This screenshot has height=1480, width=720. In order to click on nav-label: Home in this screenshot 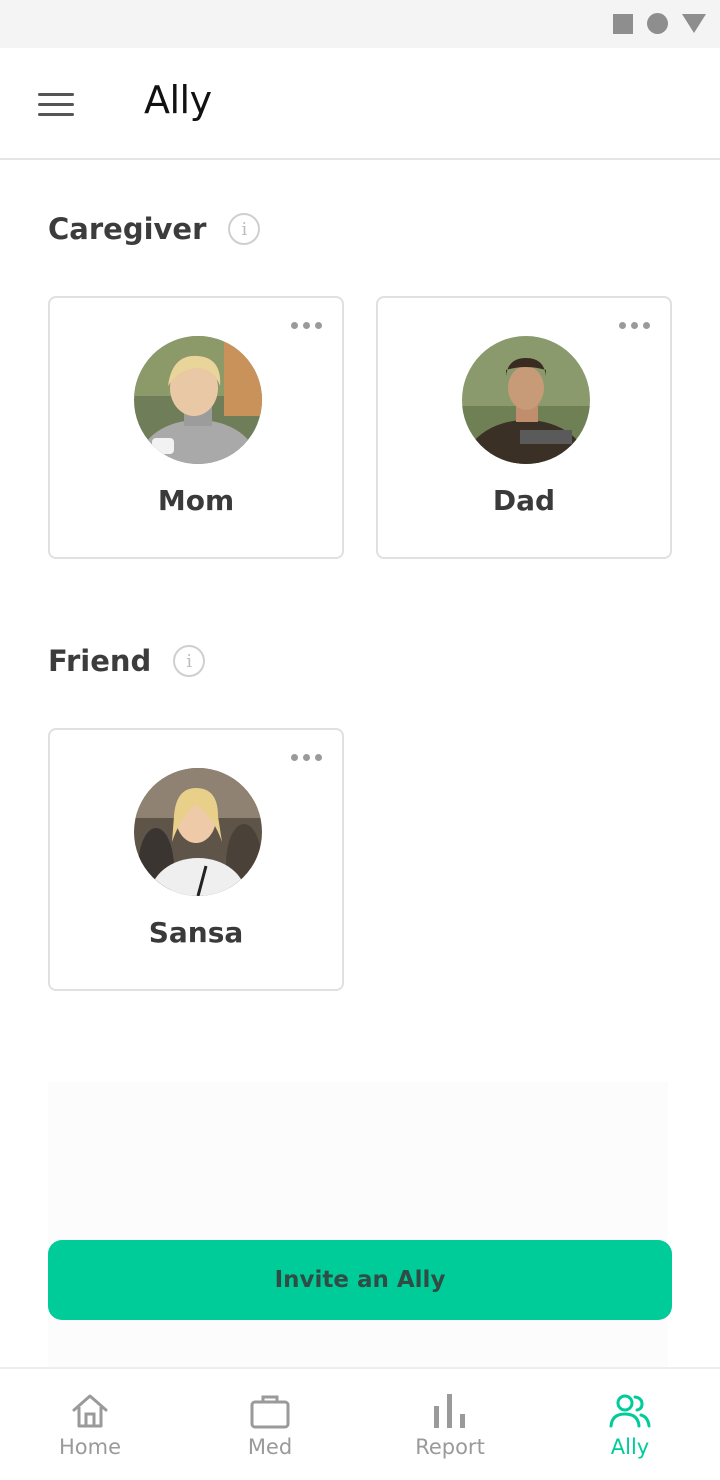, I will do `click(89, 1447)`.